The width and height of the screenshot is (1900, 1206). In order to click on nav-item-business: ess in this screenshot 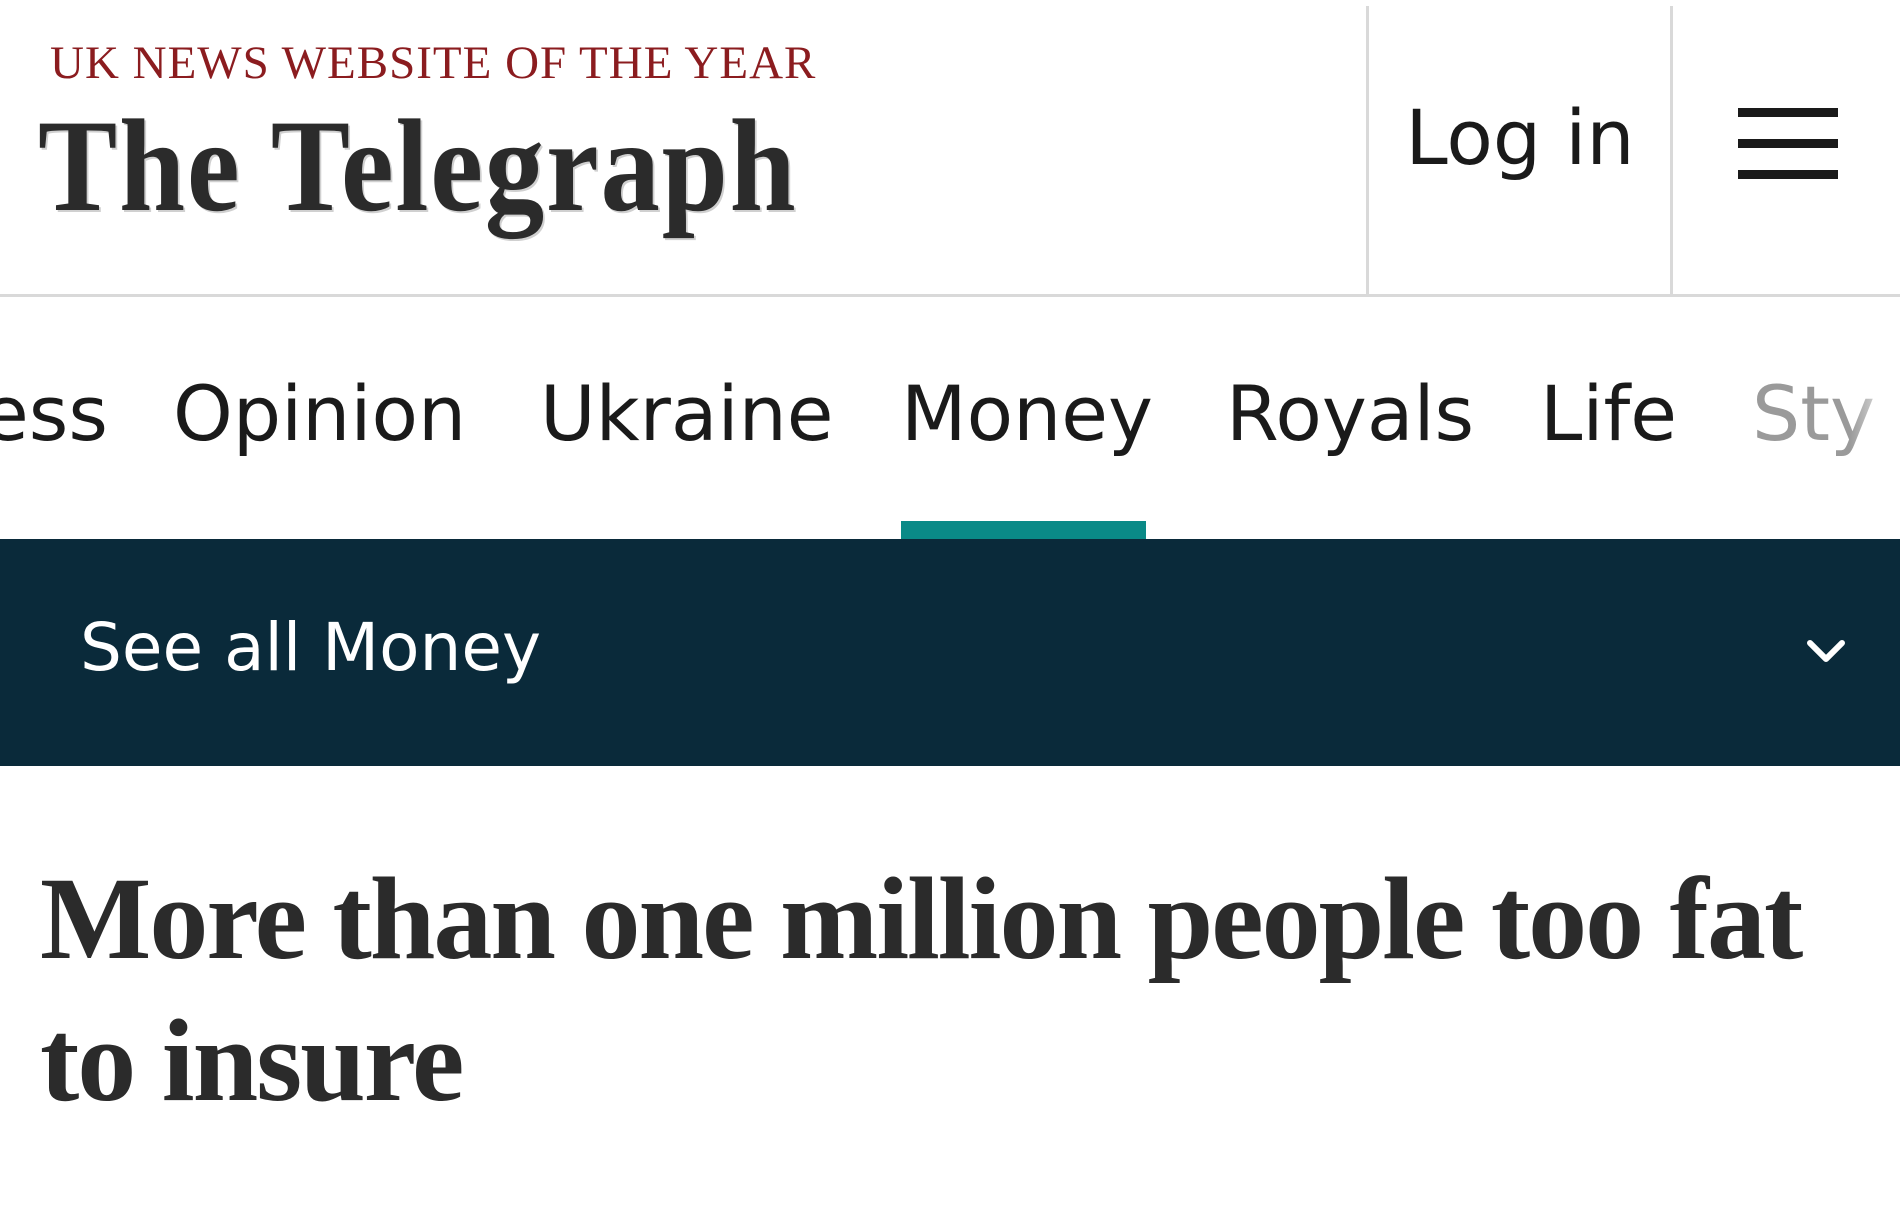, I will do `click(54, 413)`.